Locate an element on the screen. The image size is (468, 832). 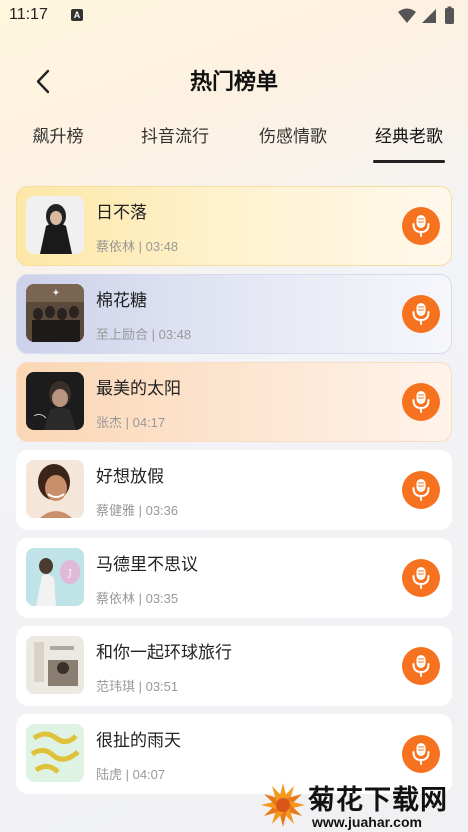
tab-sad: 伤感情歌 is located at coordinates (293, 134).